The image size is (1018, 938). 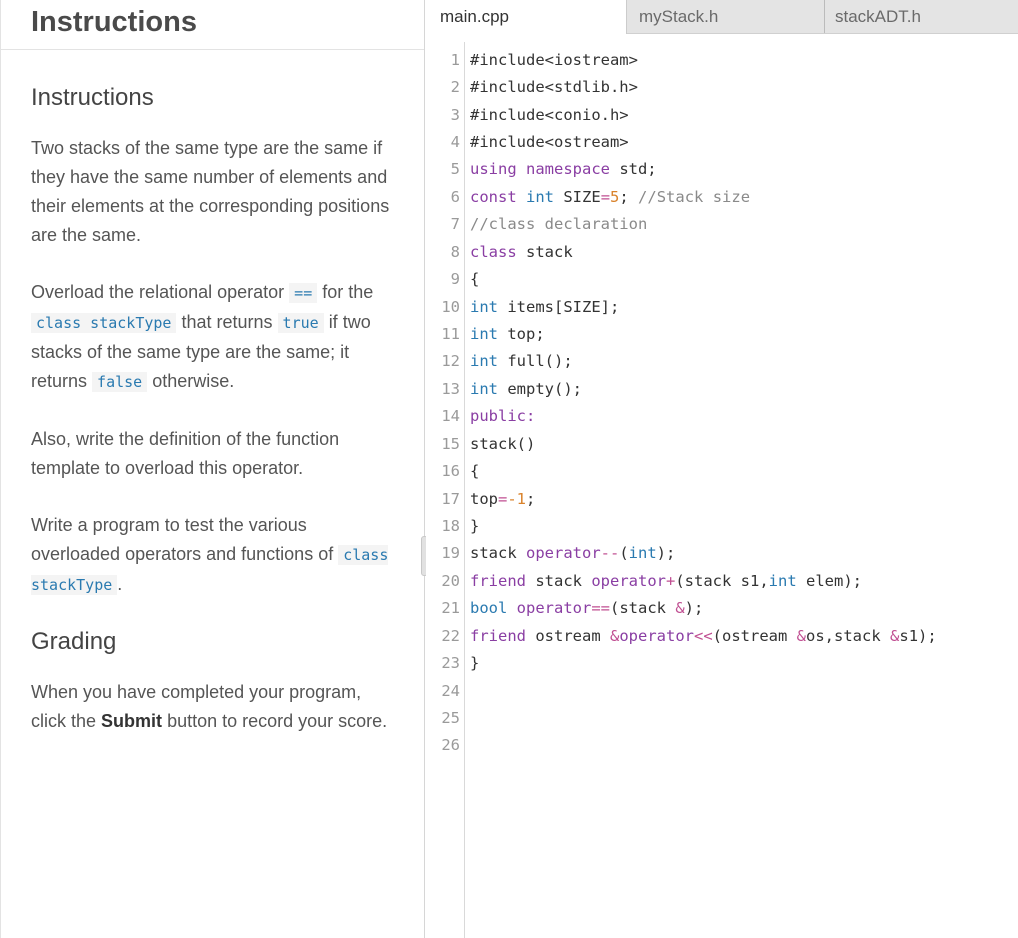 What do you see at coordinates (493, 197) in the screenshot?
I see `code-token: const` at bounding box center [493, 197].